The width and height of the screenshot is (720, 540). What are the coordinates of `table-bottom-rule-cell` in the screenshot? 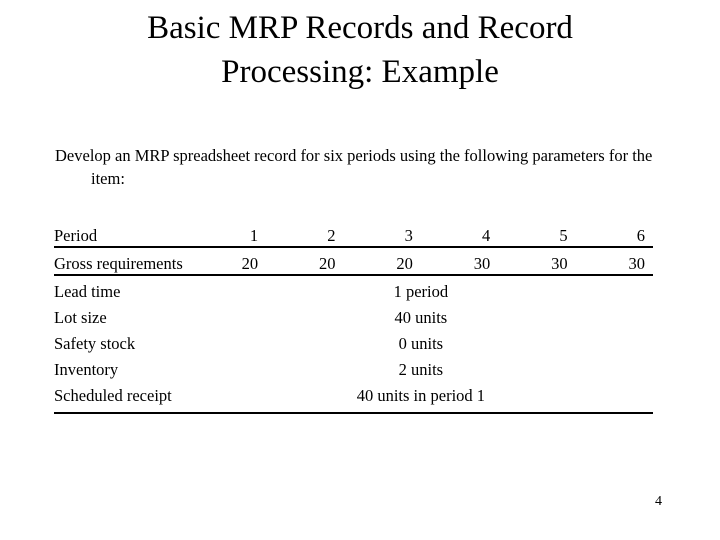 It's located at (353, 410).